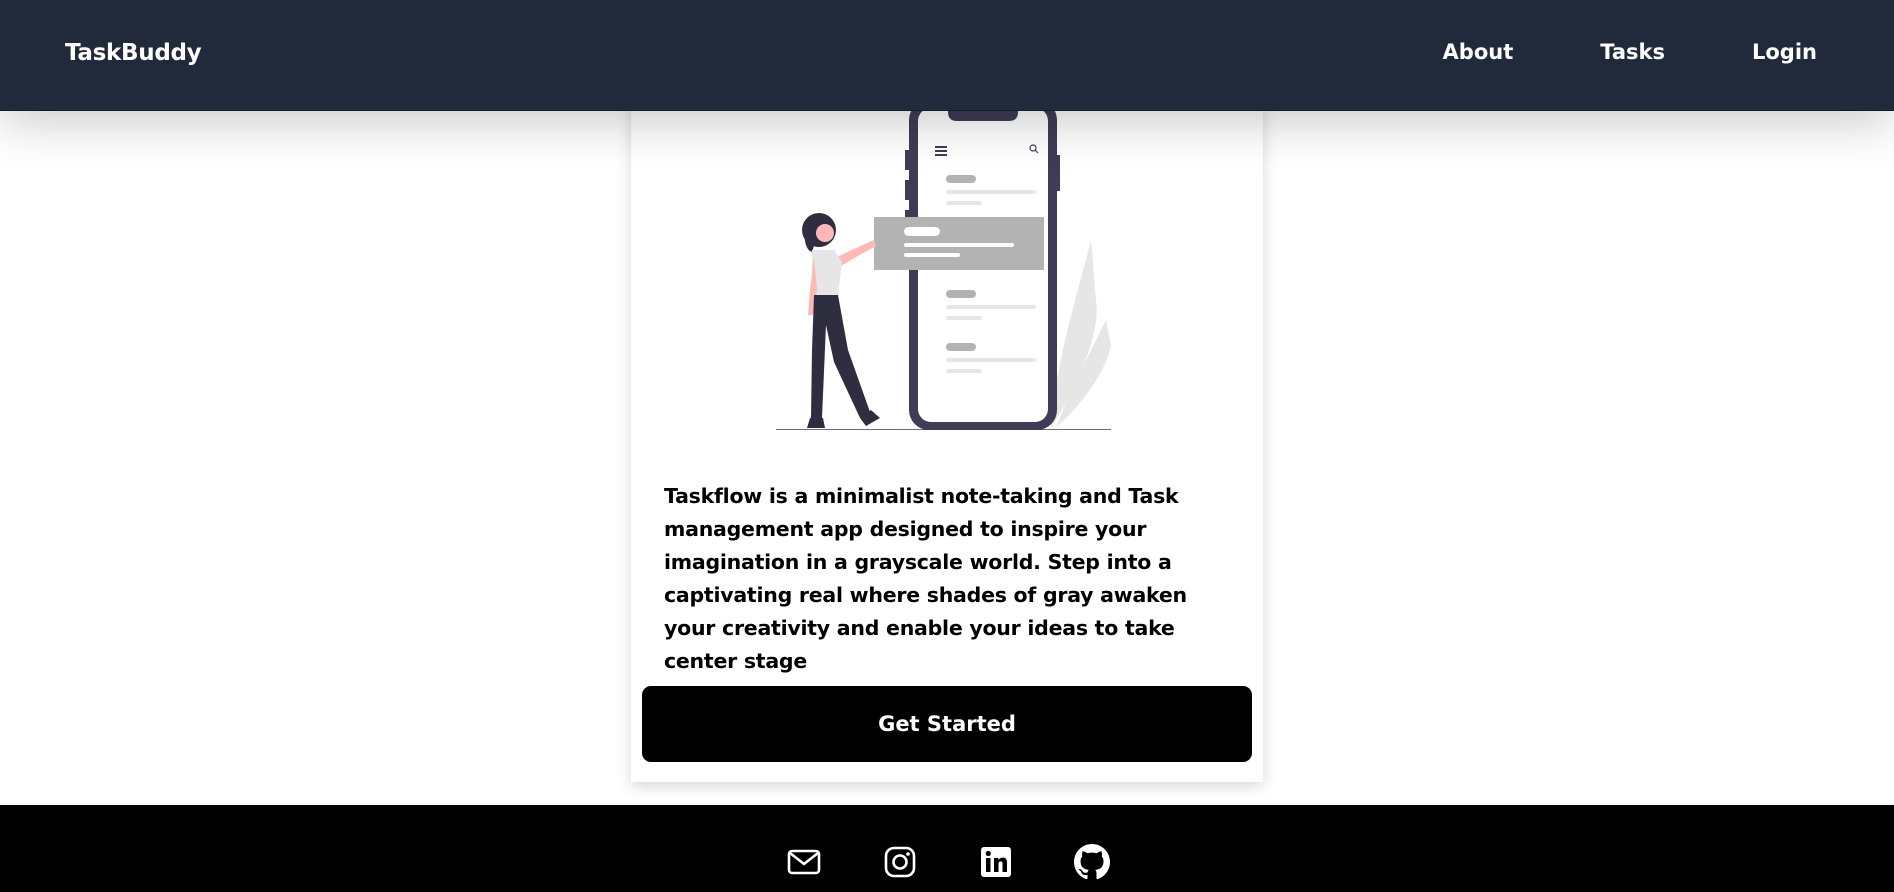  I want to click on nav-link-login: Login, so click(1784, 52).